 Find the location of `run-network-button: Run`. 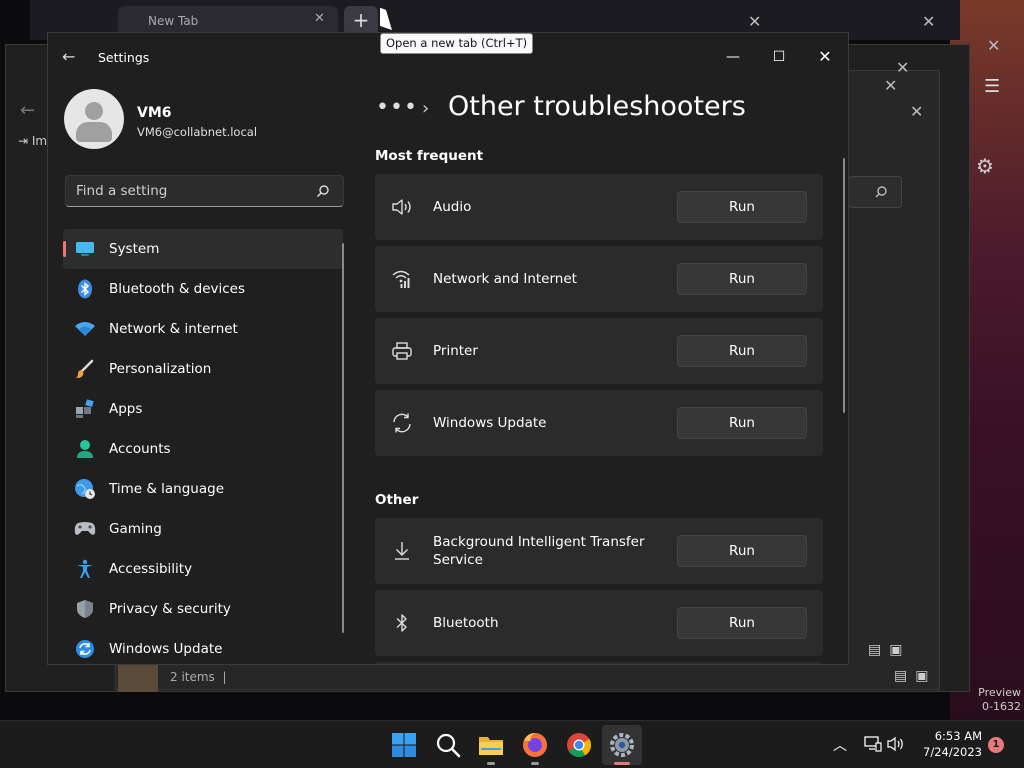

run-network-button: Run is located at coordinates (742, 279).